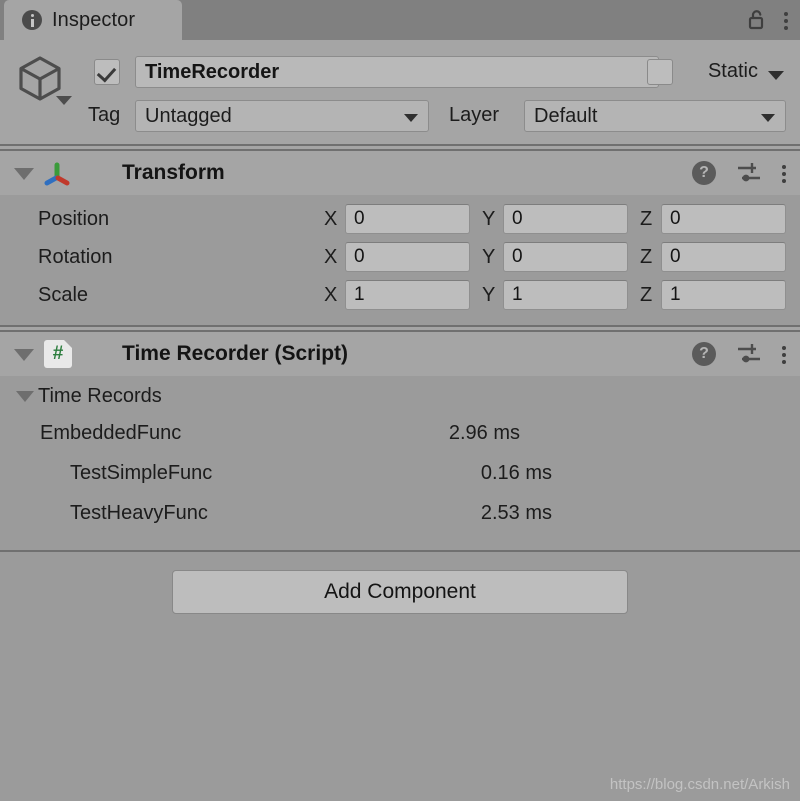 Image resolution: width=800 pixels, height=801 pixels. I want to click on scale-label: Scale, so click(63, 295).